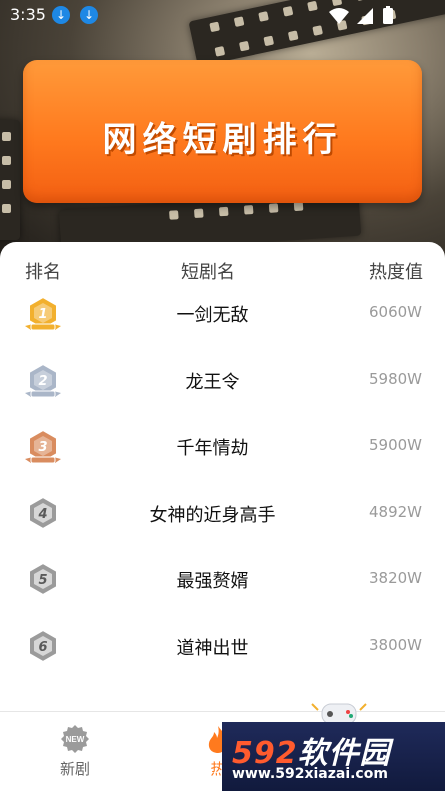 The height and width of the screenshot is (792, 445). Describe the element at coordinates (395, 511) in the screenshot. I see `heat-value: 4892W` at that location.